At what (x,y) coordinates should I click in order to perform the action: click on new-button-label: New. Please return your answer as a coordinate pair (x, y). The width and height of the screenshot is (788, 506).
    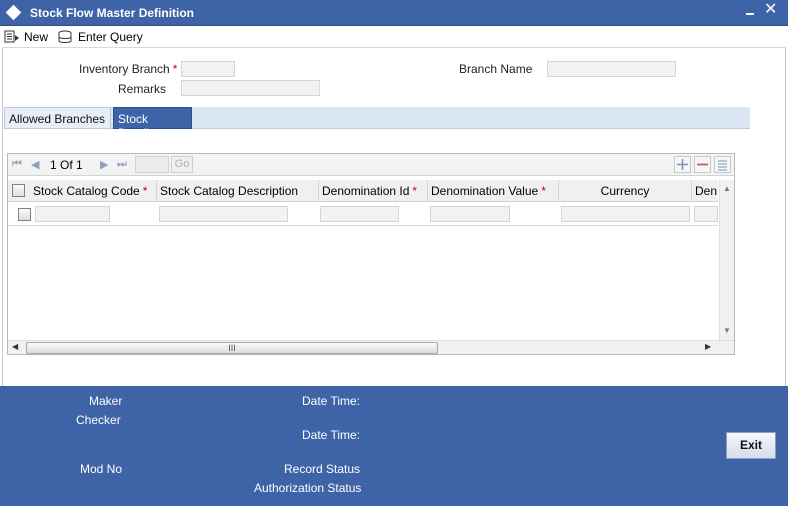
    Looking at the image, I should click on (36, 37).